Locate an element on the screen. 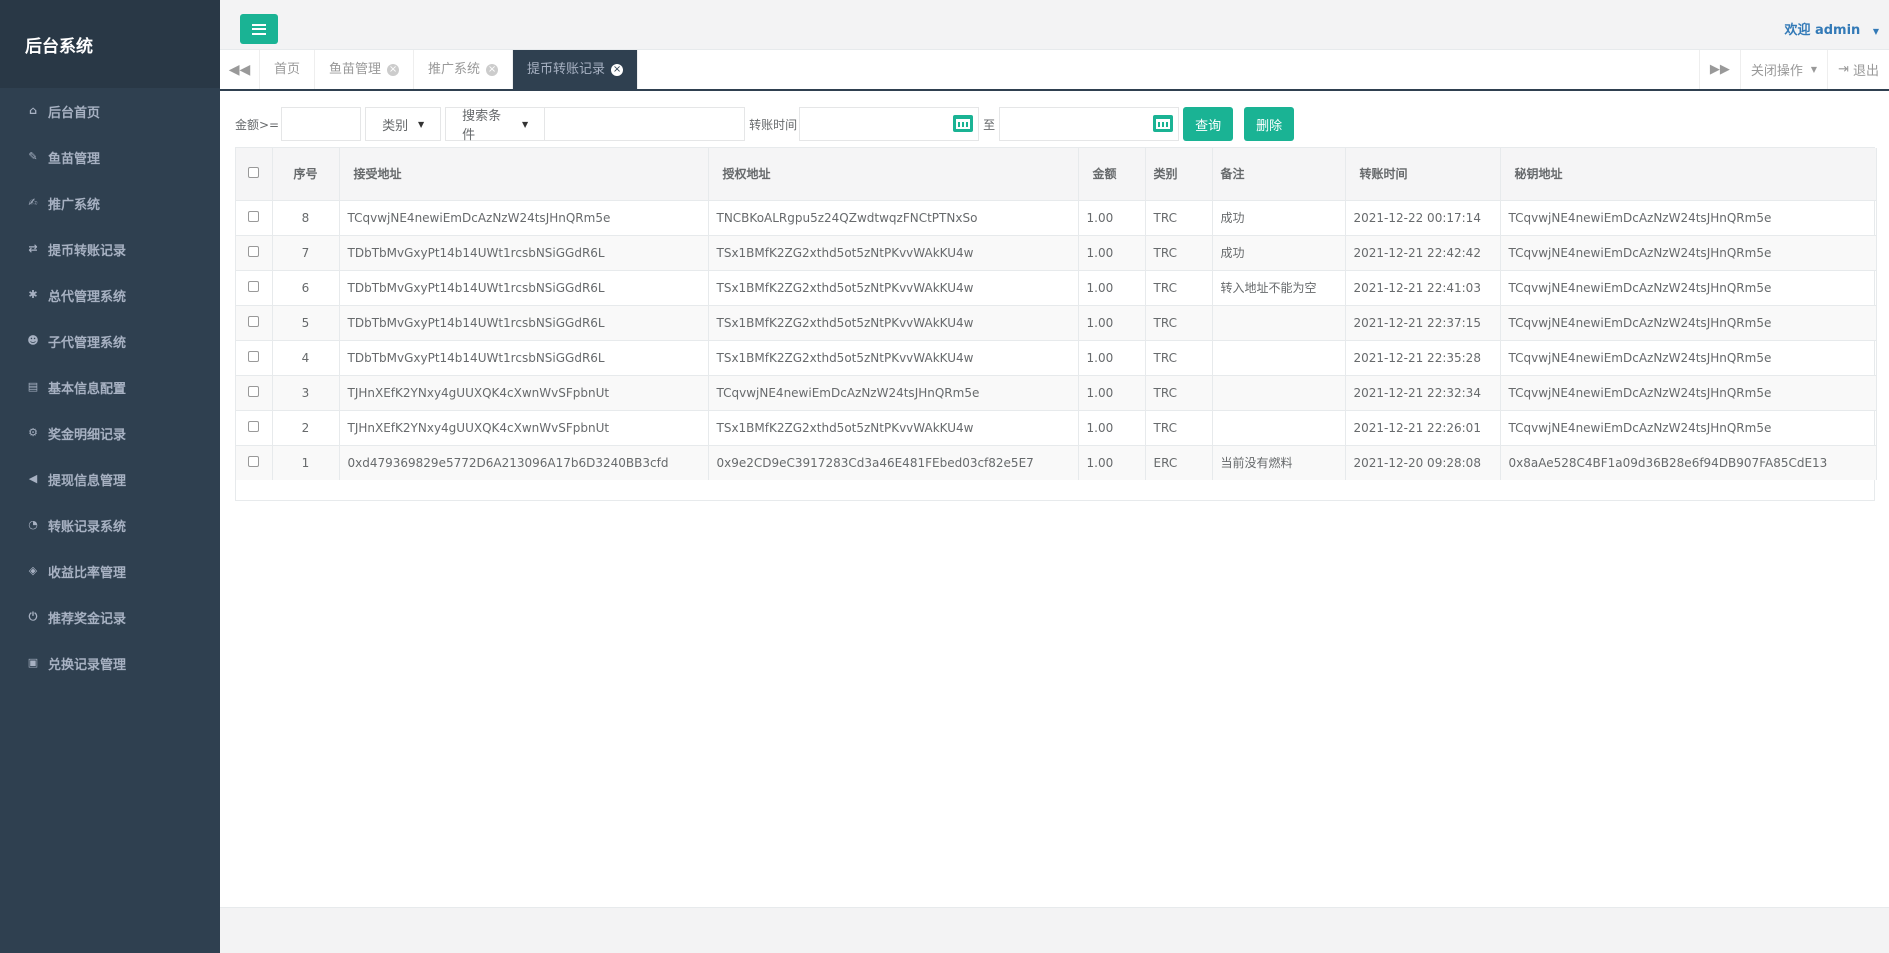 Image resolution: width=1889 pixels, height=953 pixels. sidebar-item-11: ◈ 收益比率管理 is located at coordinates (110, 571).